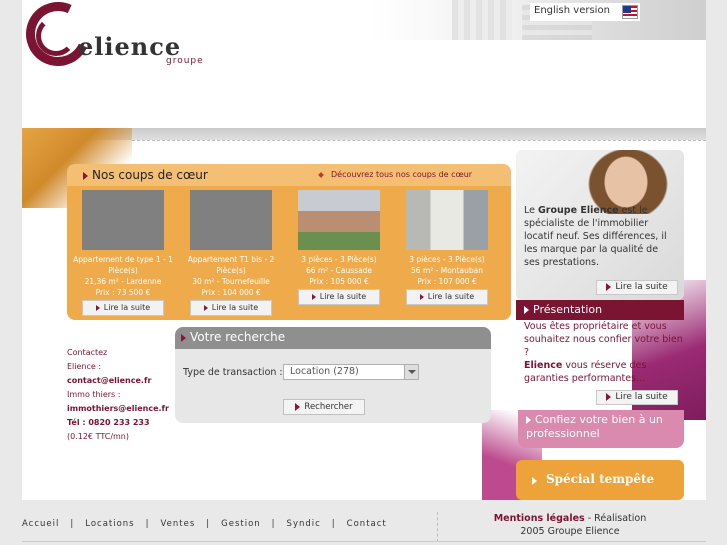 Image resolution: width=727 pixels, height=545 pixels. I want to click on see-all-favourites-link: Découvrez tous nos coups de cœur, so click(395, 174).